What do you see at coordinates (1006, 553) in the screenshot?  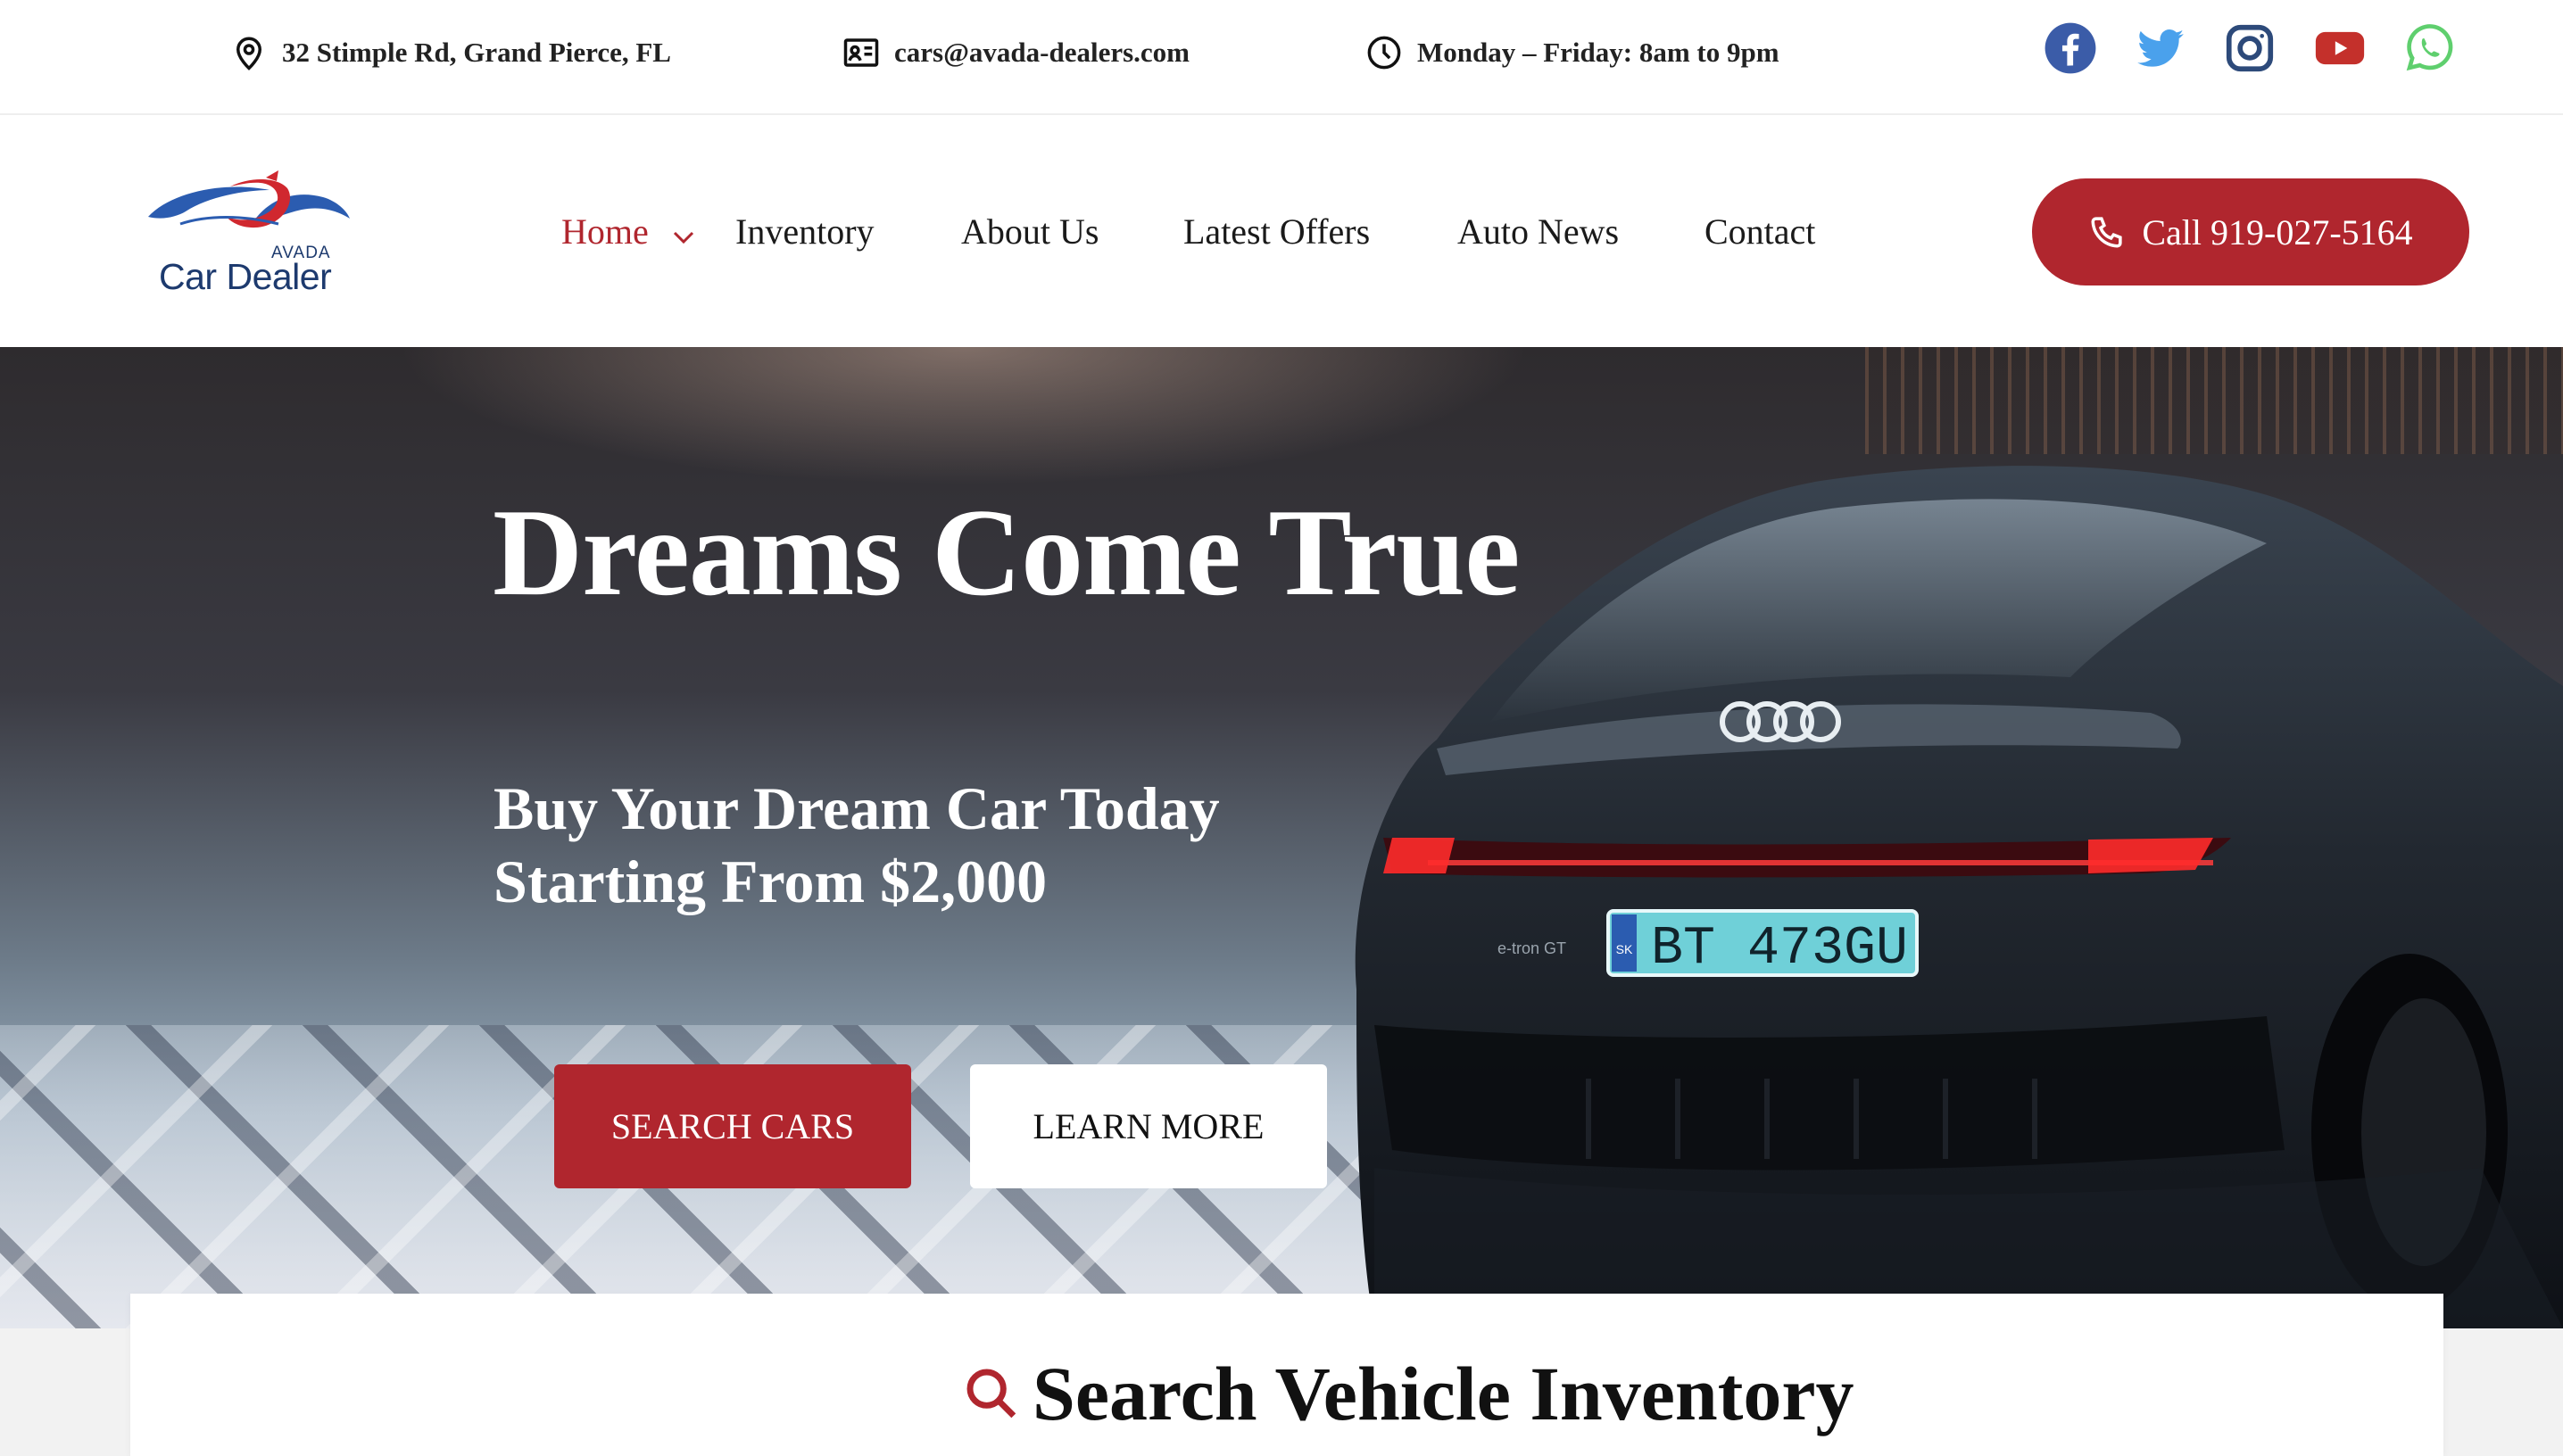 I see `hero-title: Dreams Come True` at bounding box center [1006, 553].